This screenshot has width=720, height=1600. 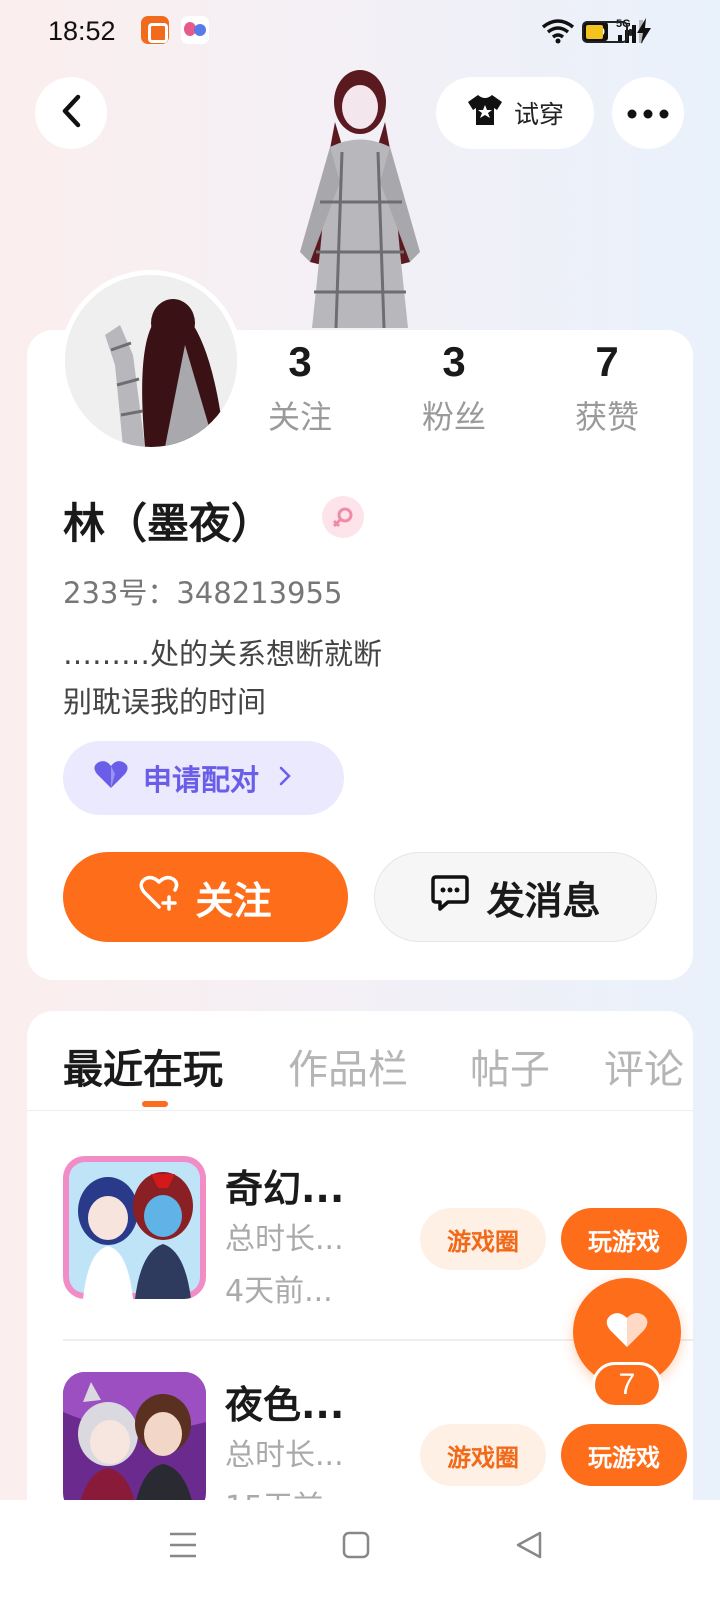 What do you see at coordinates (454, 388) in the screenshot?
I see `stat-fans: 3 粉丝` at bounding box center [454, 388].